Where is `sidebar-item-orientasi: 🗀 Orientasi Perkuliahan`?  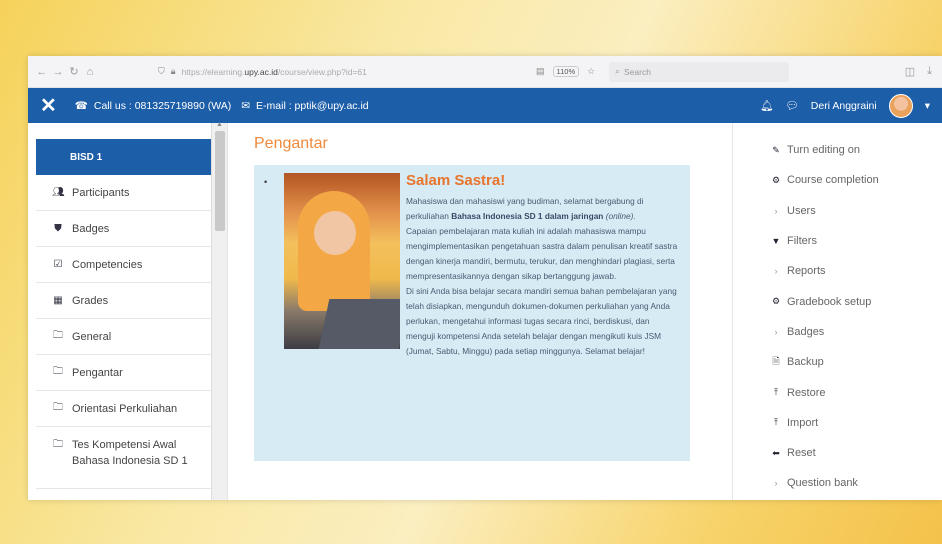
sidebar-item-orientasi: 🗀 Orientasi Perkuliahan is located at coordinates (123, 409).